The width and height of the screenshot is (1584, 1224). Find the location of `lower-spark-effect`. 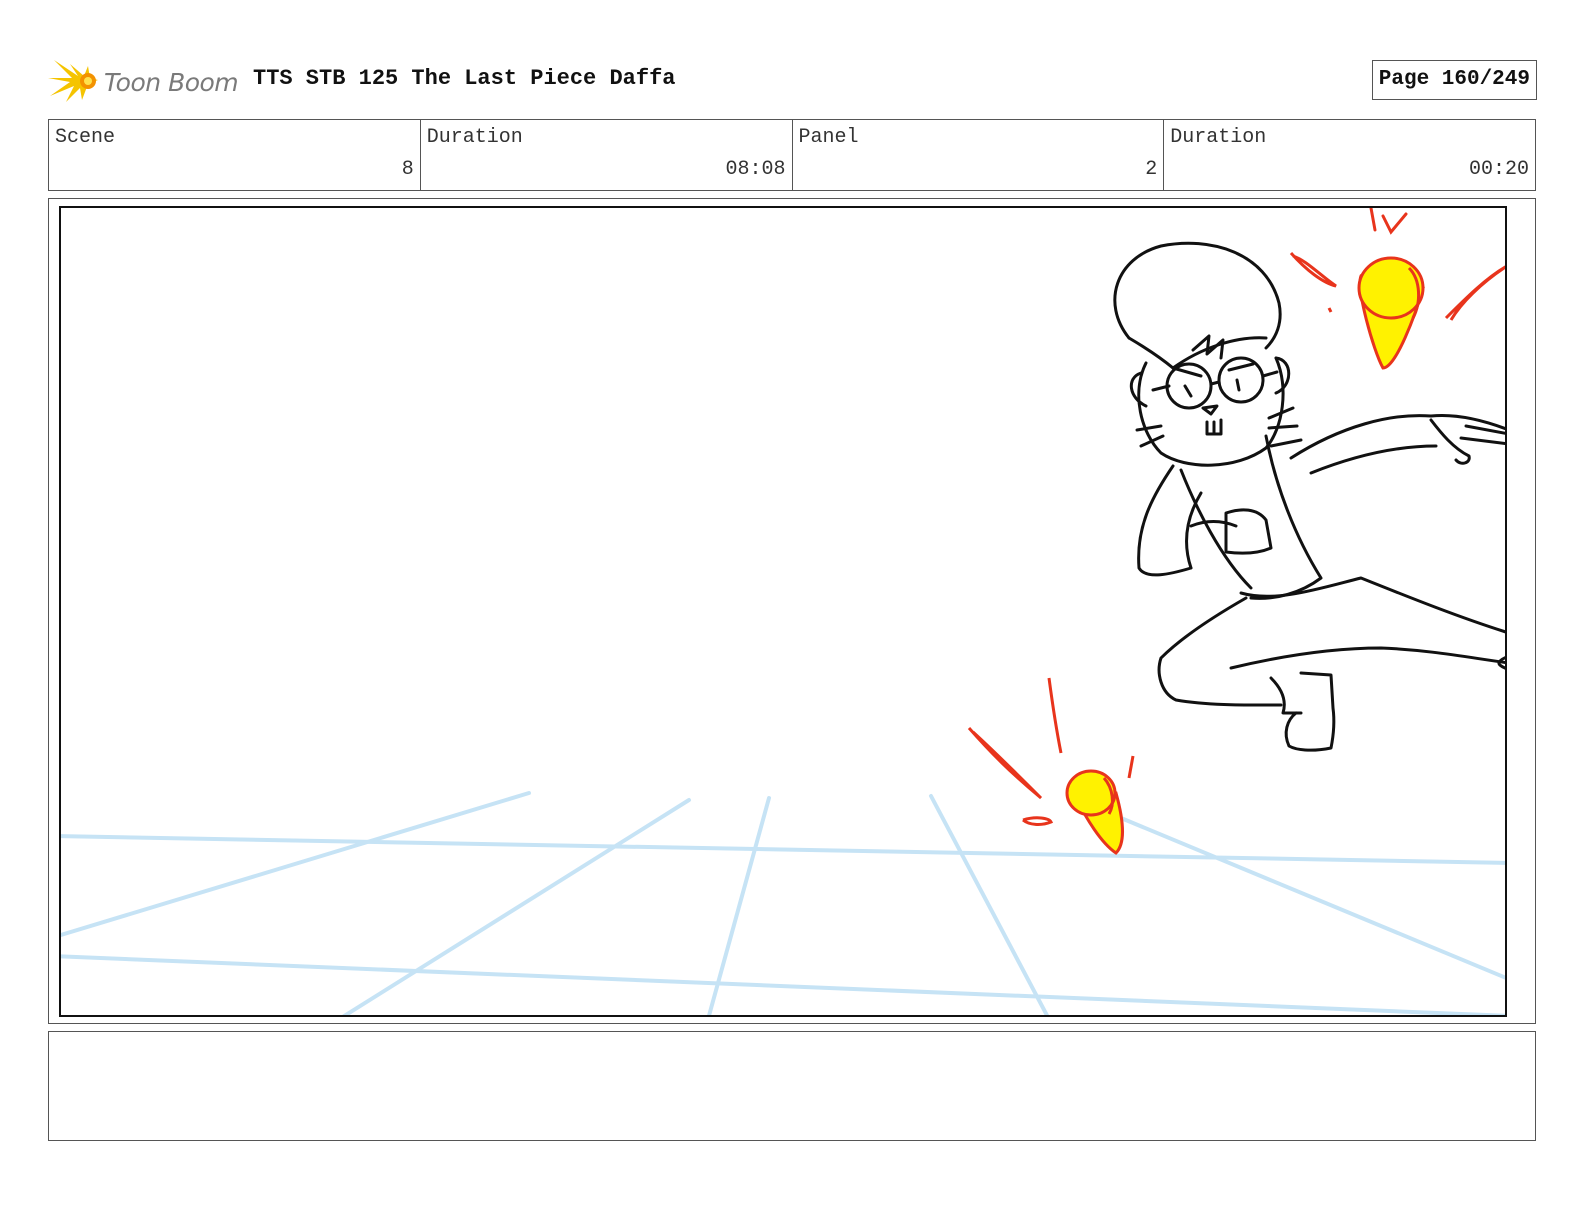

lower-spark-effect is located at coordinates (1051, 766).